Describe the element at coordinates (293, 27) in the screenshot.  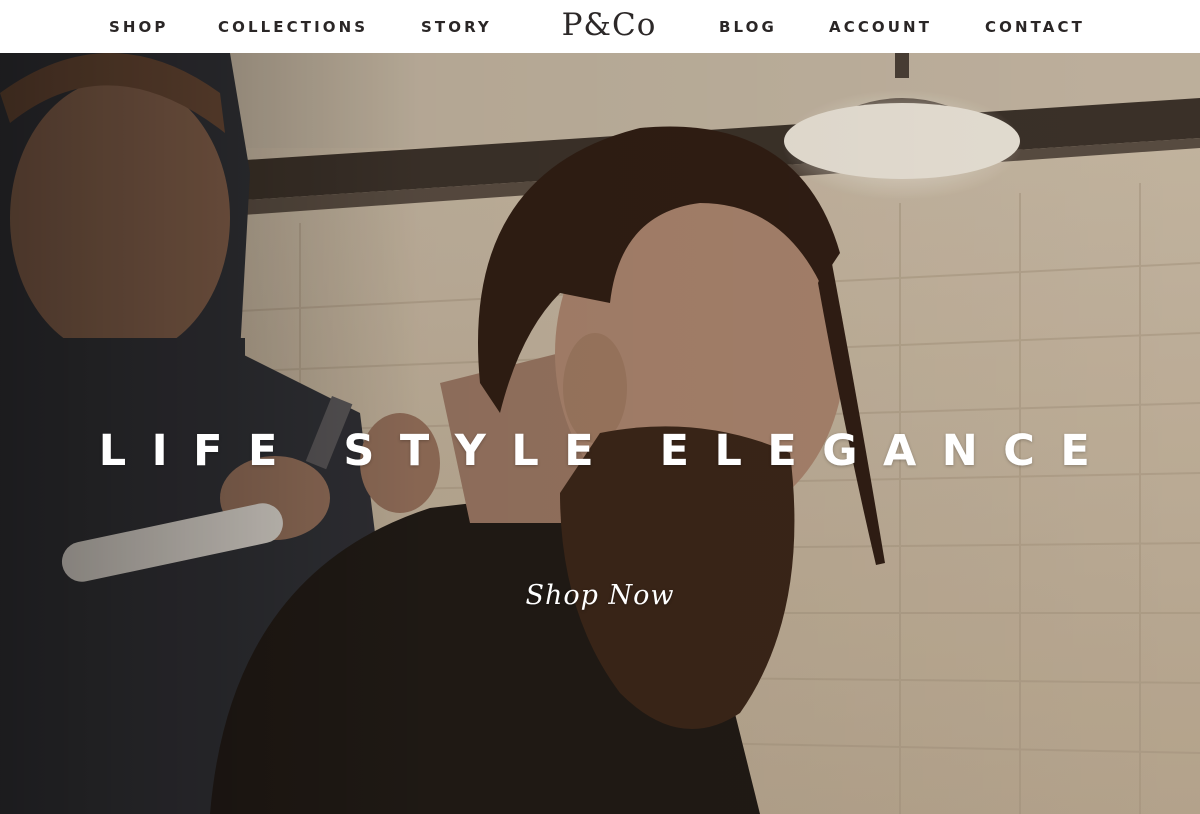
I see `nav-link-collections: COLLECTIONS` at that location.